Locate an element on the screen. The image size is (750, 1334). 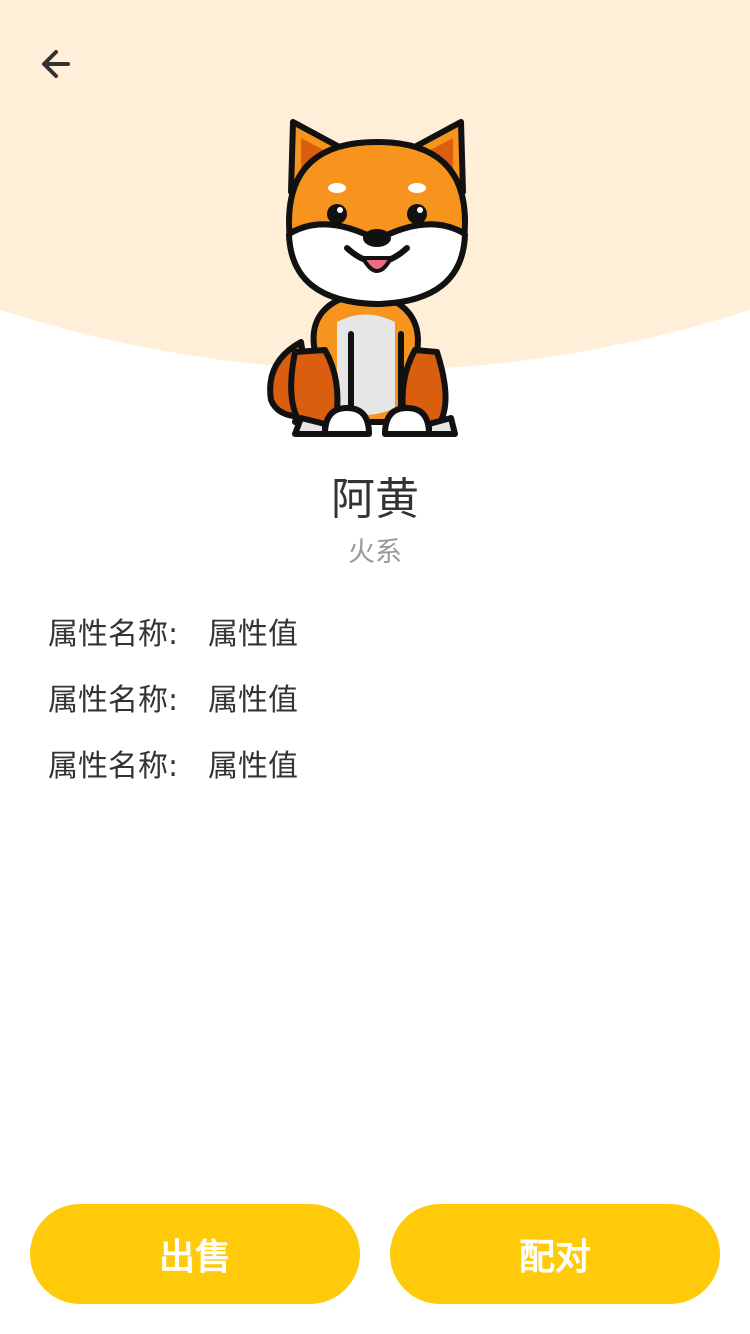
arrow-left-icon is located at coordinates (56, 64).